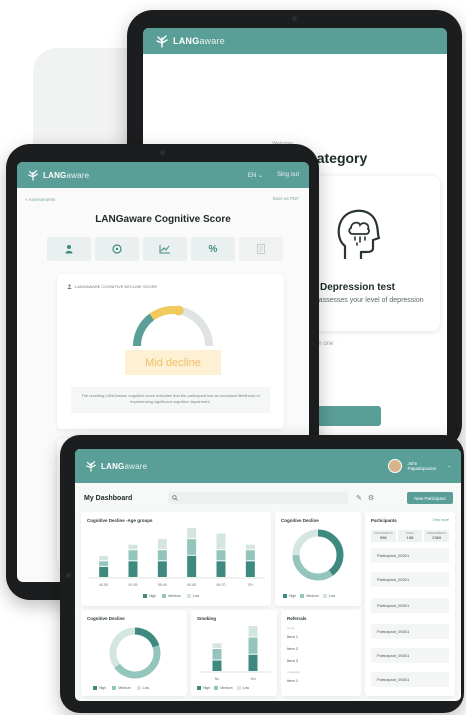 This screenshot has height=715, width=466. Describe the element at coordinates (285, 198) in the screenshot. I see `save-pdf-link: Save as PDF` at that location.